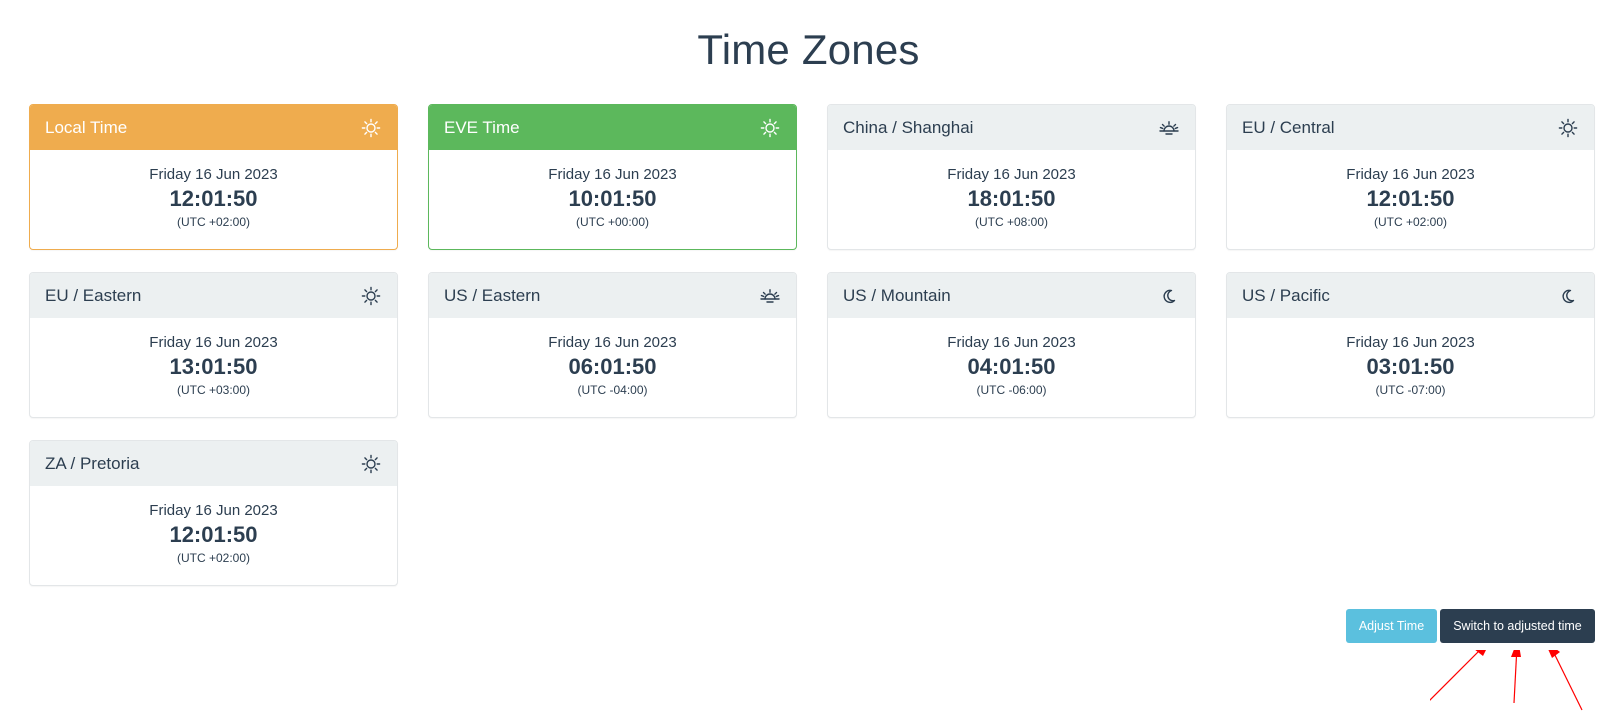 The image size is (1617, 724). Describe the element at coordinates (1011, 127) in the screenshot. I see `card-header: China / Shanghai` at that location.